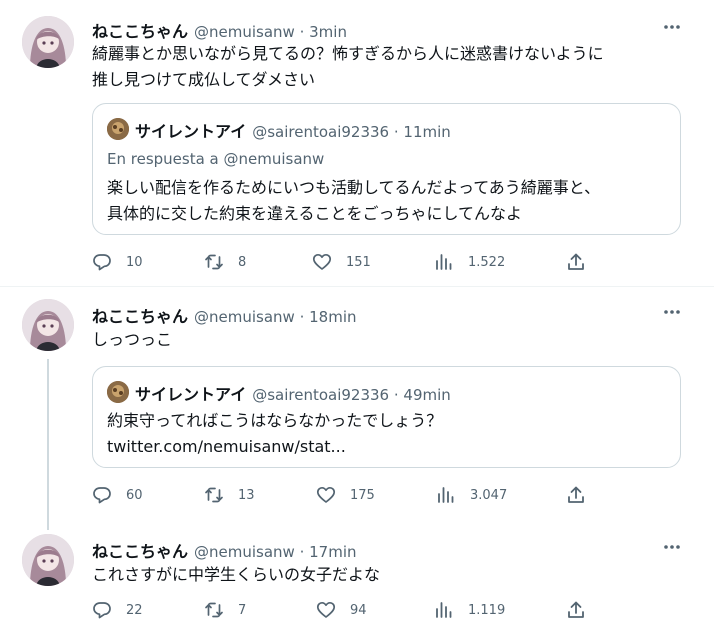 Image resolution: width=714 pixels, height=640 pixels. I want to click on reply-button: 22, so click(117, 610).